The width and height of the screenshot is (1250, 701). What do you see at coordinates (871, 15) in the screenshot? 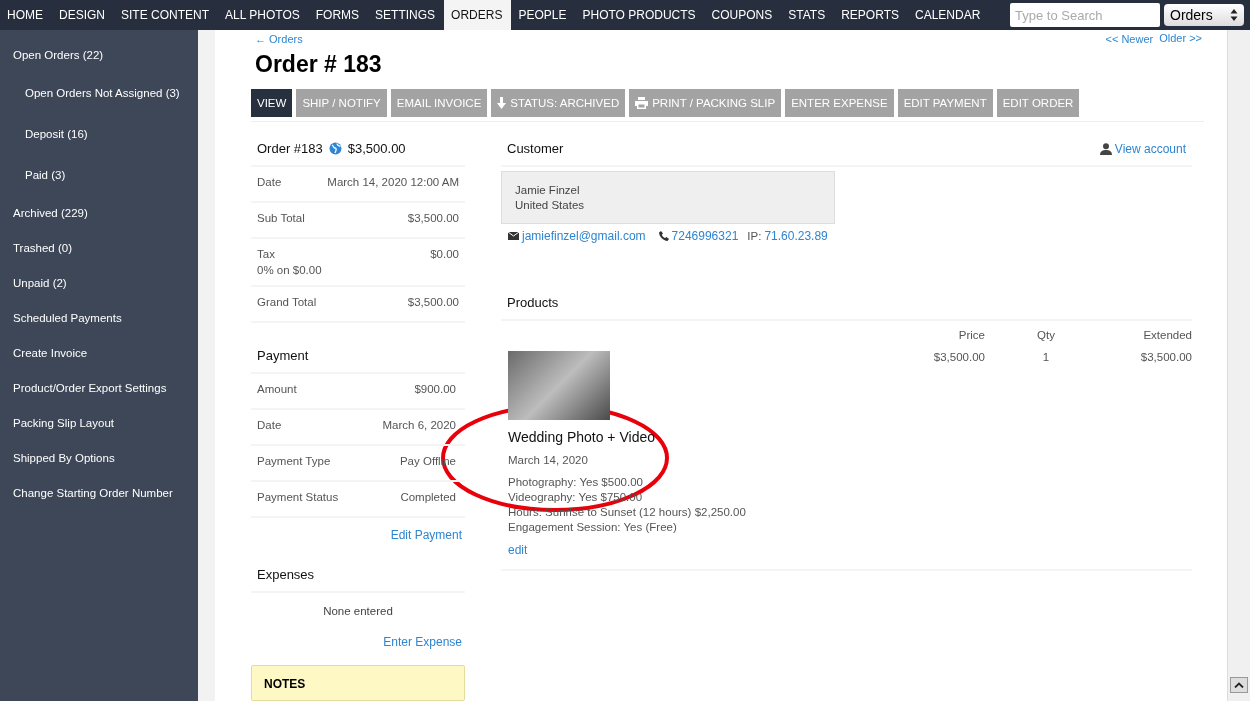
I see `nav-tab: REPORTS` at bounding box center [871, 15].